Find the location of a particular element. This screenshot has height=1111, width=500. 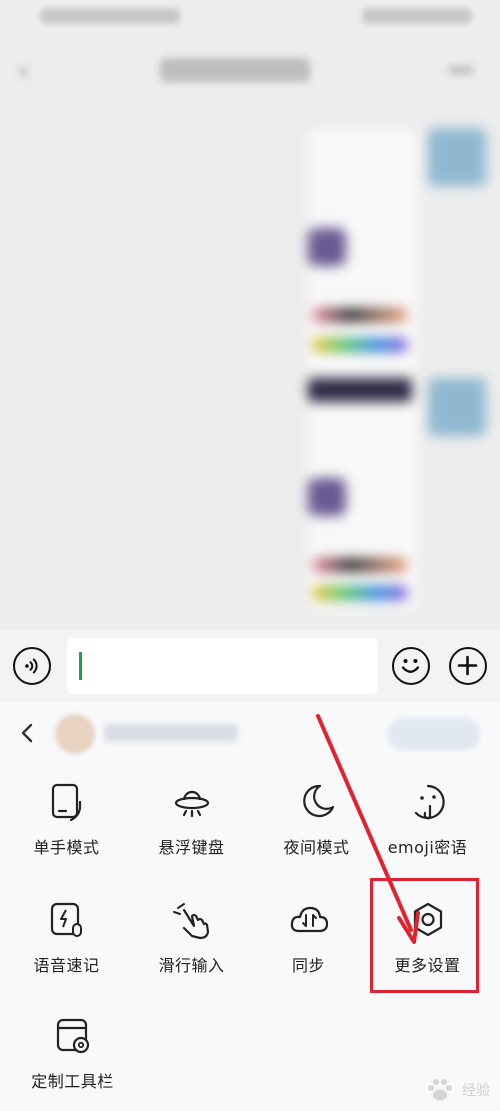

panel-header is located at coordinates (250, 734).